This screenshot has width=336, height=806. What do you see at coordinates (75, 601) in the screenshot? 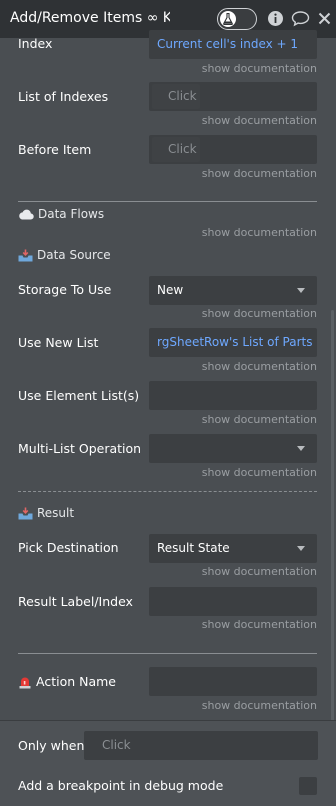
I see `result-label-index-label: Result Label/Index` at bounding box center [75, 601].